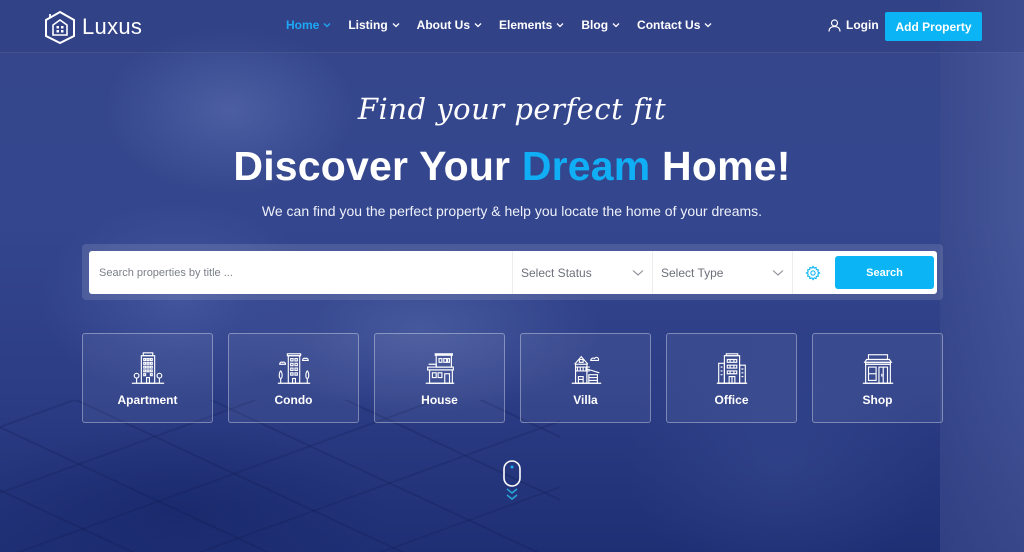 The image size is (1024, 552). Describe the element at coordinates (862, 25) in the screenshot. I see `login-label: Login` at that location.